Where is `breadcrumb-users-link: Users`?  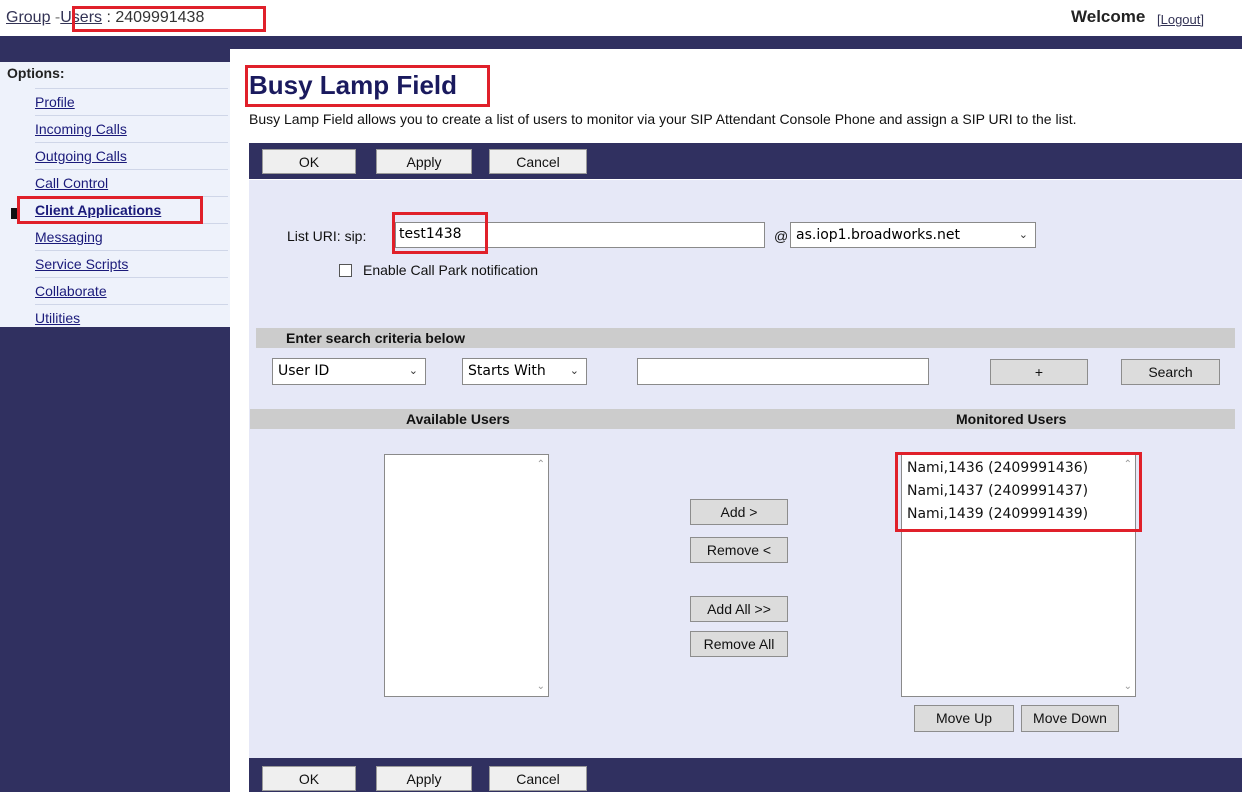 breadcrumb-users-link: Users is located at coordinates (81, 17).